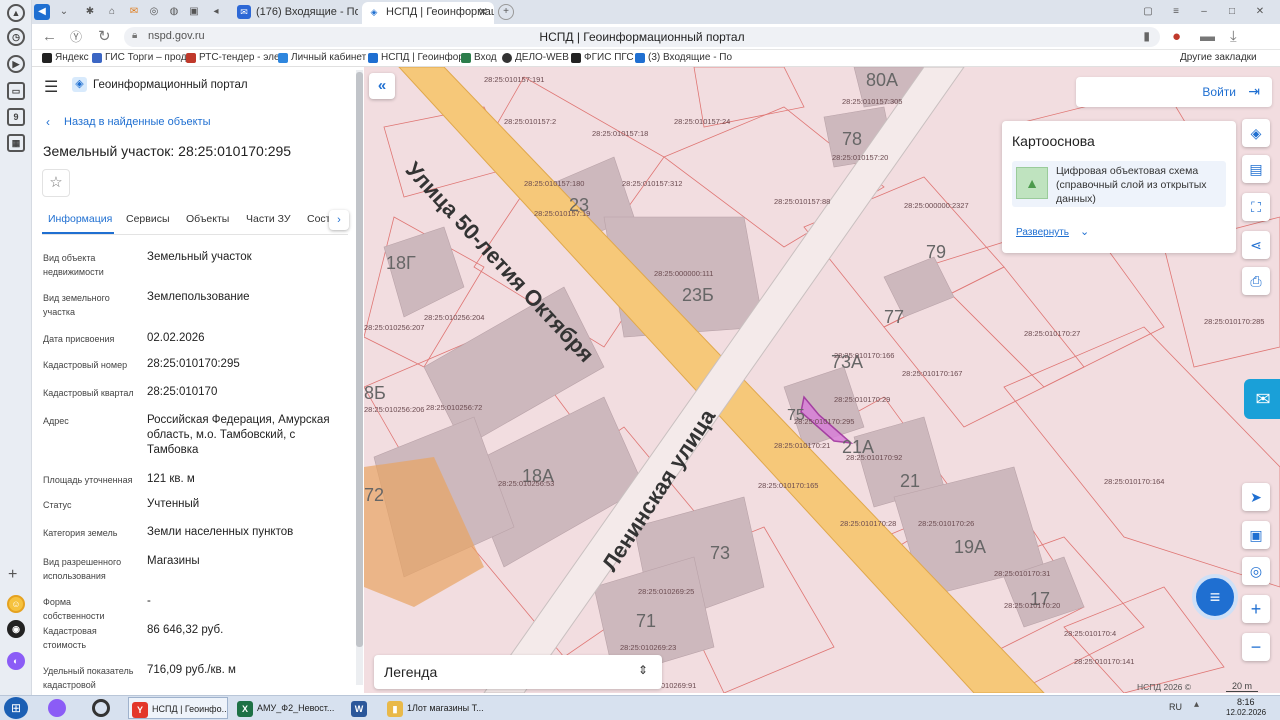  What do you see at coordinates (1256, 133) in the screenshot?
I see `layers-icon: ◈` at bounding box center [1256, 133].